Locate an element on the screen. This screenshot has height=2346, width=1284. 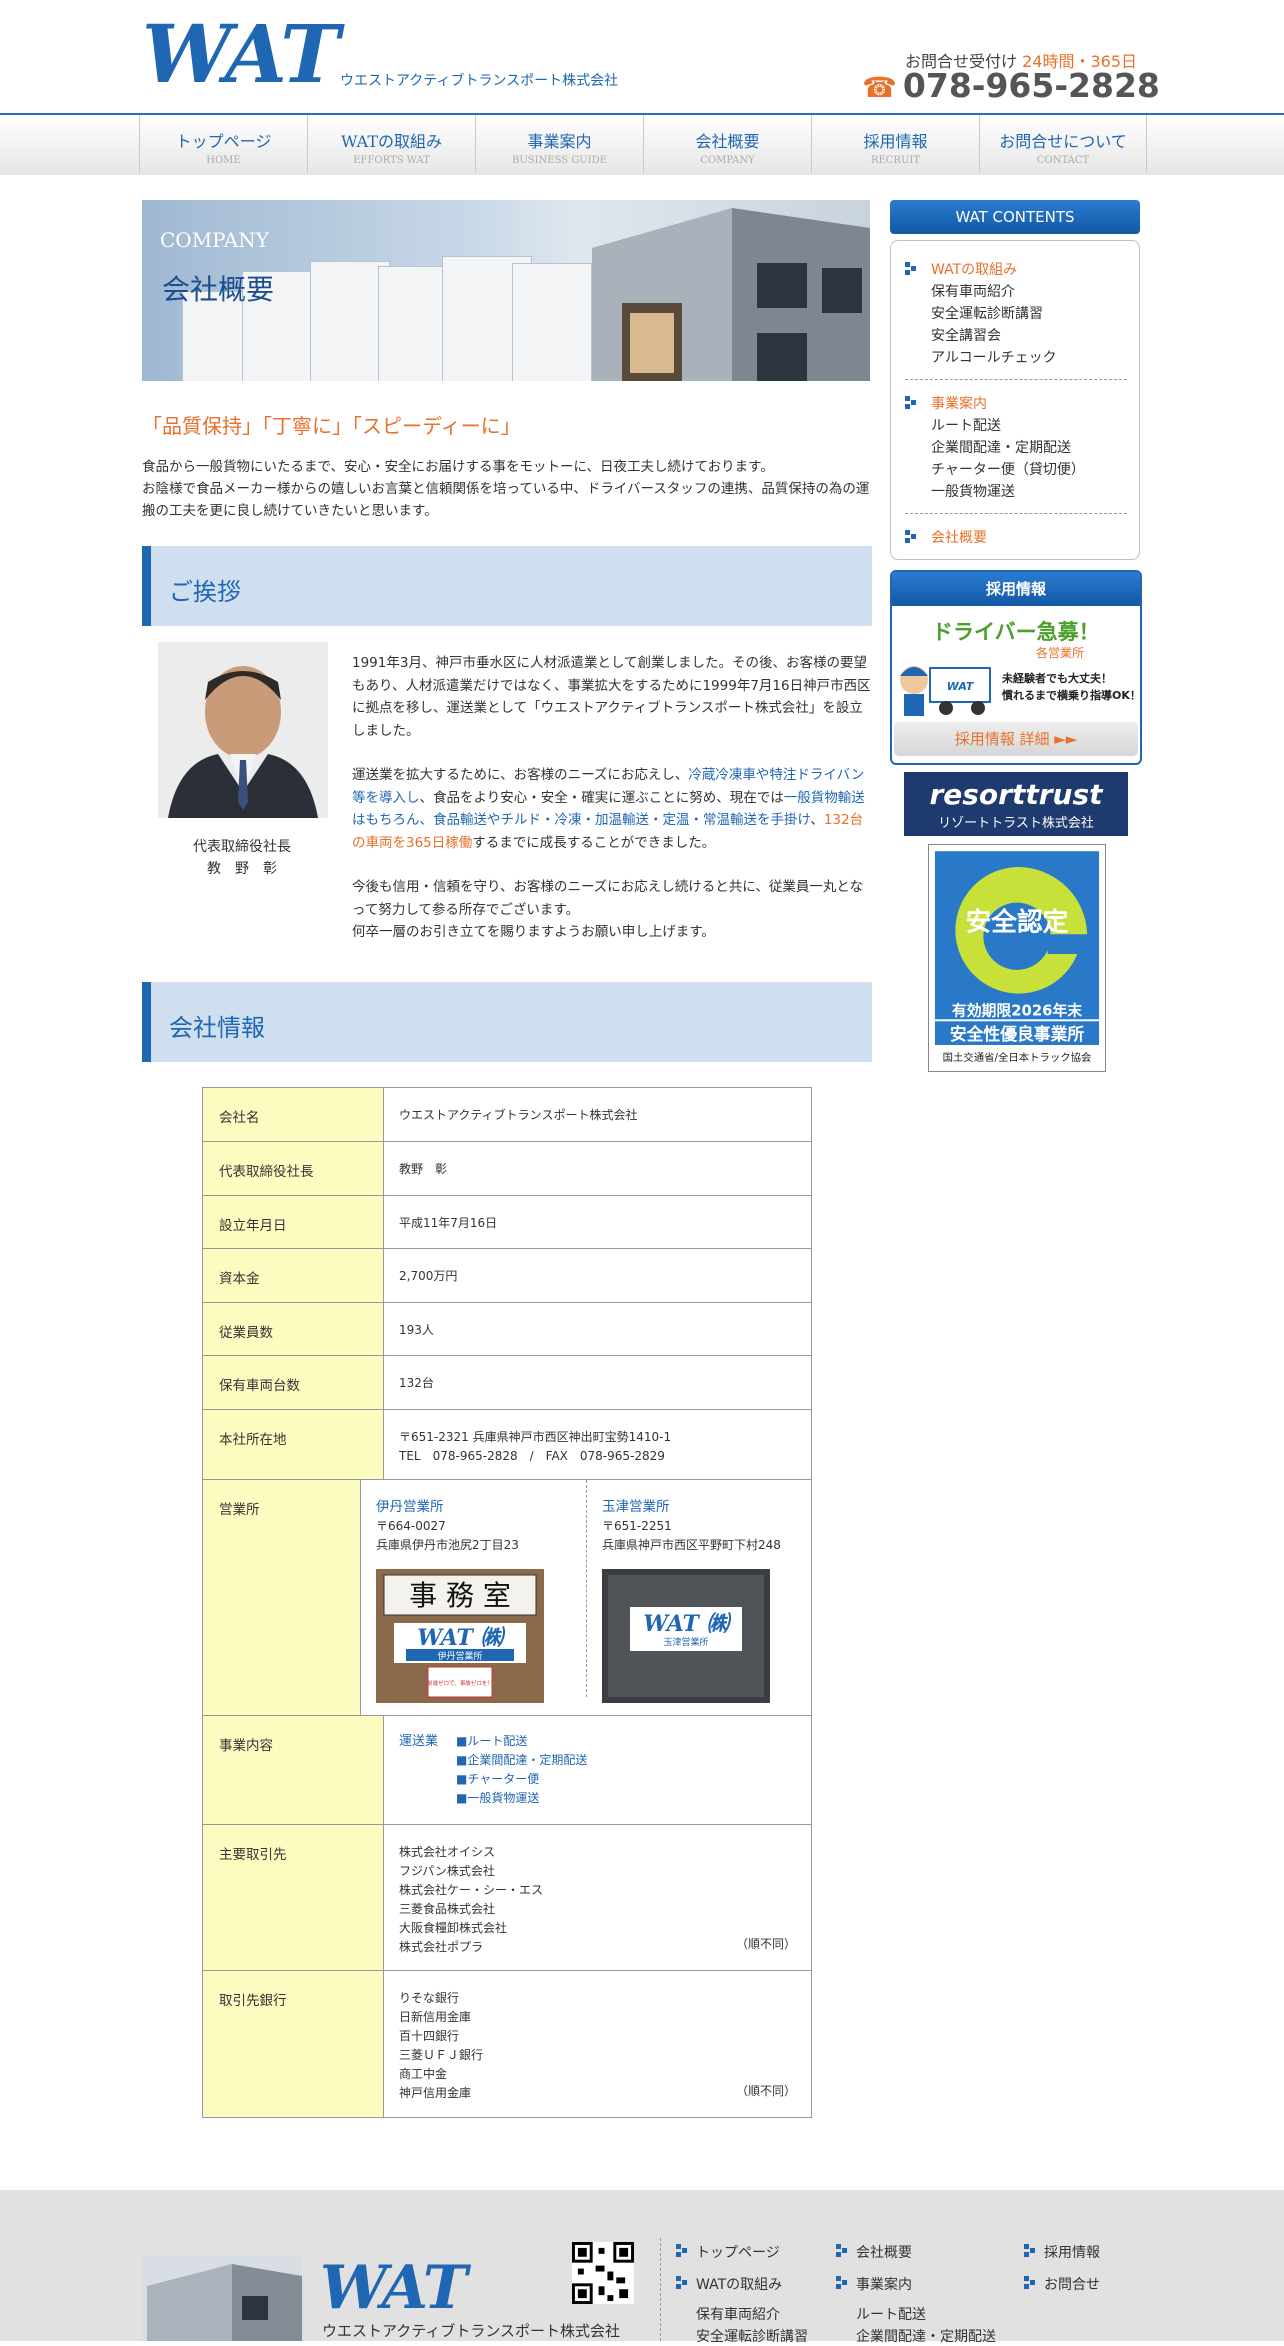
nav-efforts: WATの取組み EFFORTS WAT is located at coordinates (391, 144).